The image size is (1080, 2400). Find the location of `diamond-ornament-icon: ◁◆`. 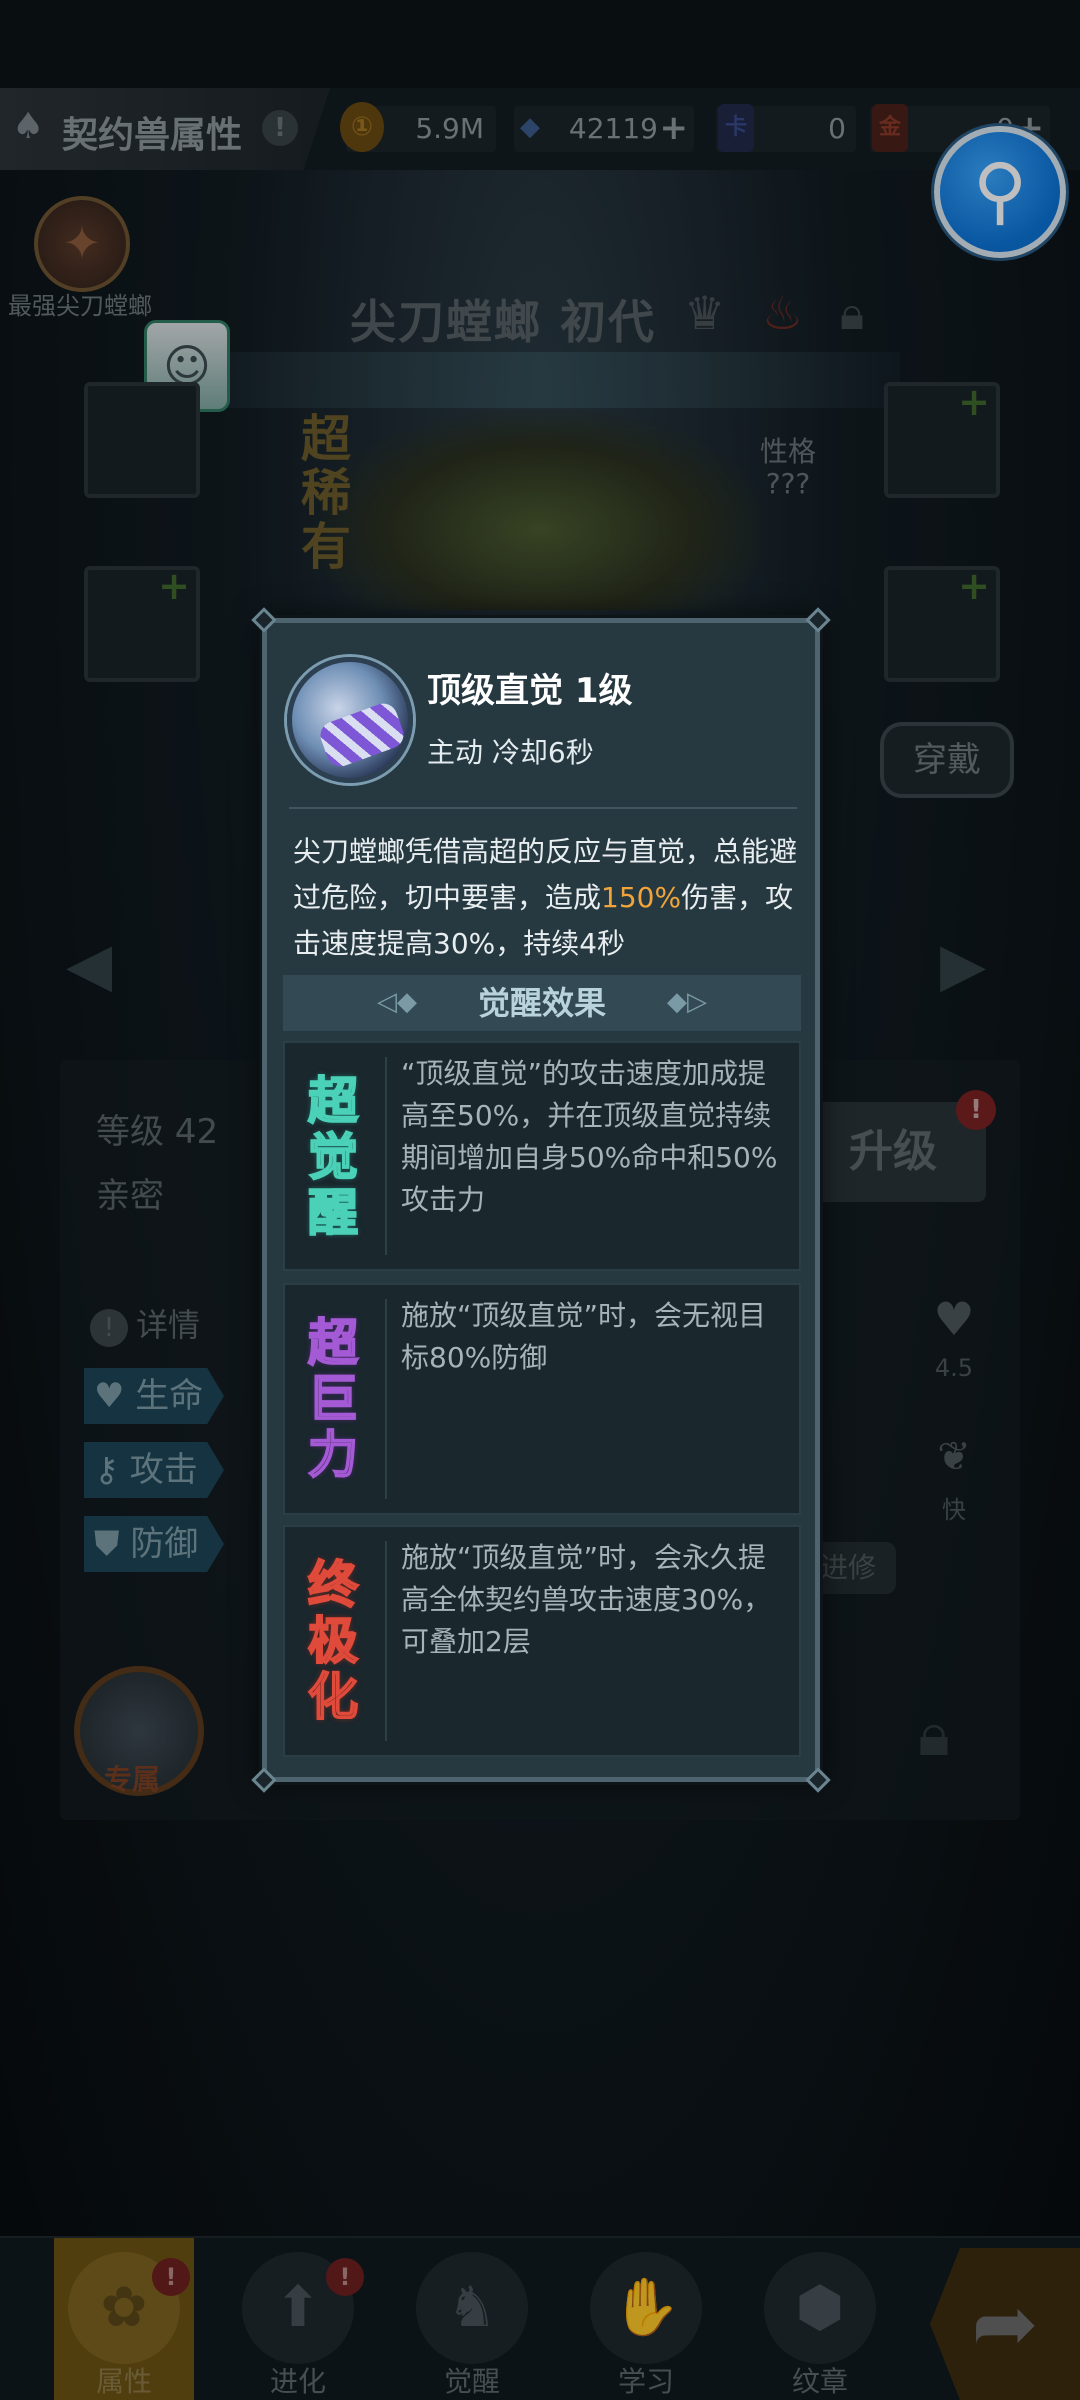

diamond-ornament-icon: ◁◆ is located at coordinates (397, 1002).